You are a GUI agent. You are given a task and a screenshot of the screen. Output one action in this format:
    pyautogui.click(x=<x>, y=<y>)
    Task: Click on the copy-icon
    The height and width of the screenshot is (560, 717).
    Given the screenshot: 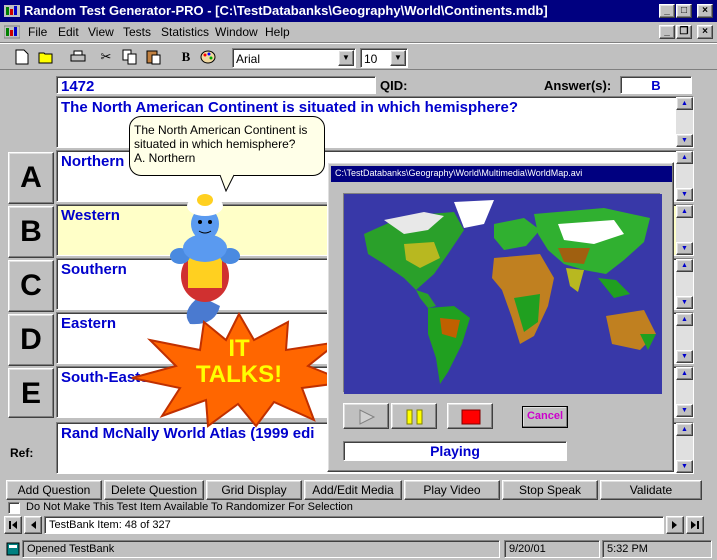 What is the action you would take?
    pyautogui.click(x=130, y=57)
    